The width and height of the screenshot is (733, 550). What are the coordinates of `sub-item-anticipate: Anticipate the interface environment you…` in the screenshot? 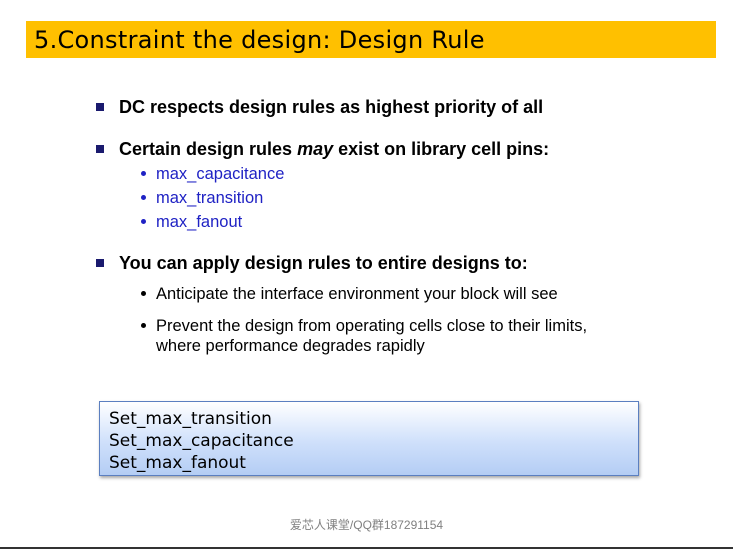 It's located at (349, 294).